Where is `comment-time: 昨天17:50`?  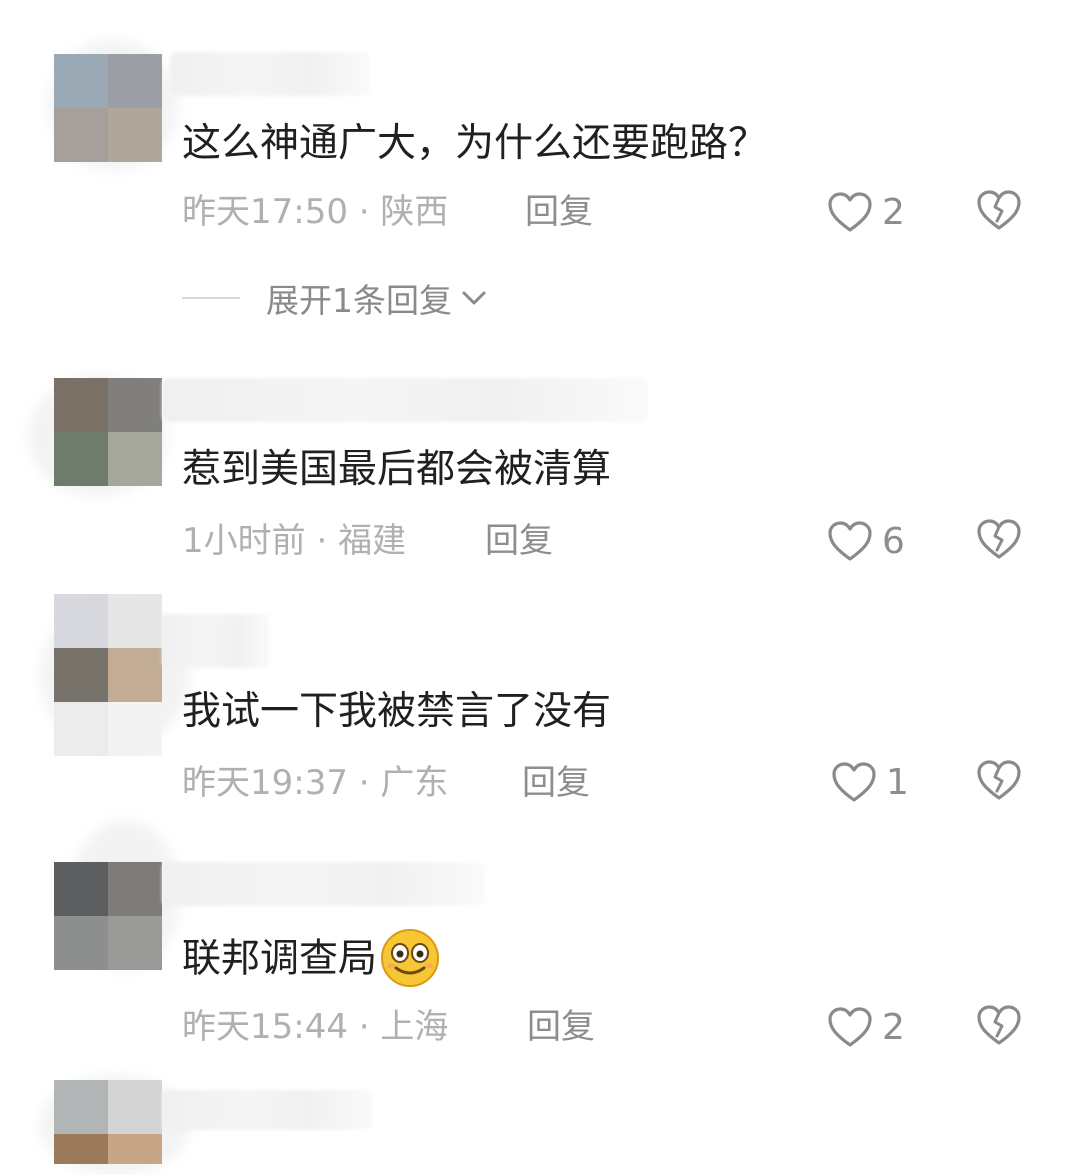 comment-time: 昨天17:50 is located at coordinates (265, 212).